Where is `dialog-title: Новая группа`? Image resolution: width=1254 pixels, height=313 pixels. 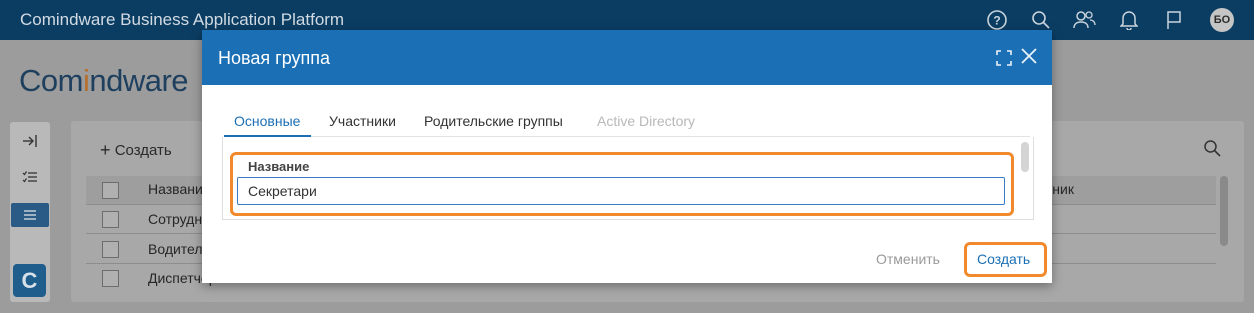
dialog-title: Новая группа is located at coordinates (274, 58).